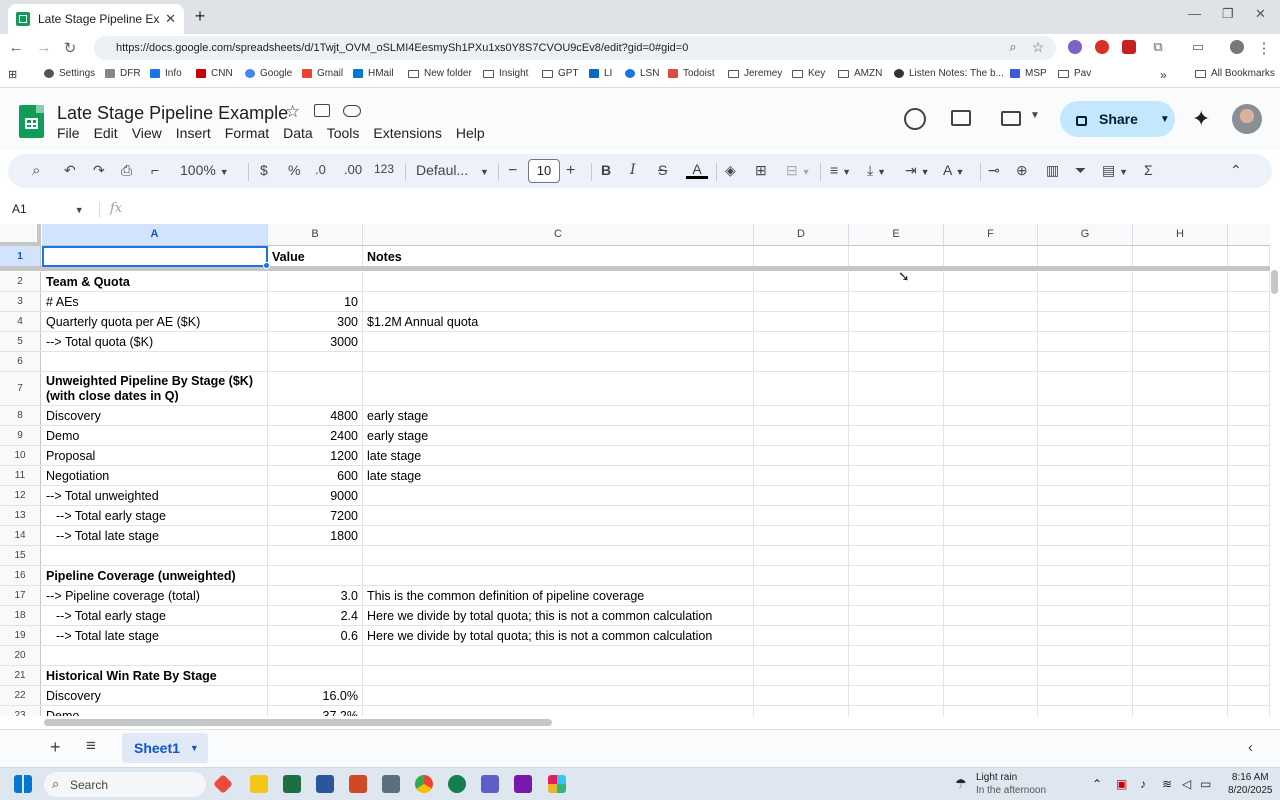 Image resolution: width=1280 pixels, height=800 pixels. What do you see at coordinates (155, 575) in the screenshot?
I see `cell-a16: Pipeline Coverage (unweighted)` at bounding box center [155, 575].